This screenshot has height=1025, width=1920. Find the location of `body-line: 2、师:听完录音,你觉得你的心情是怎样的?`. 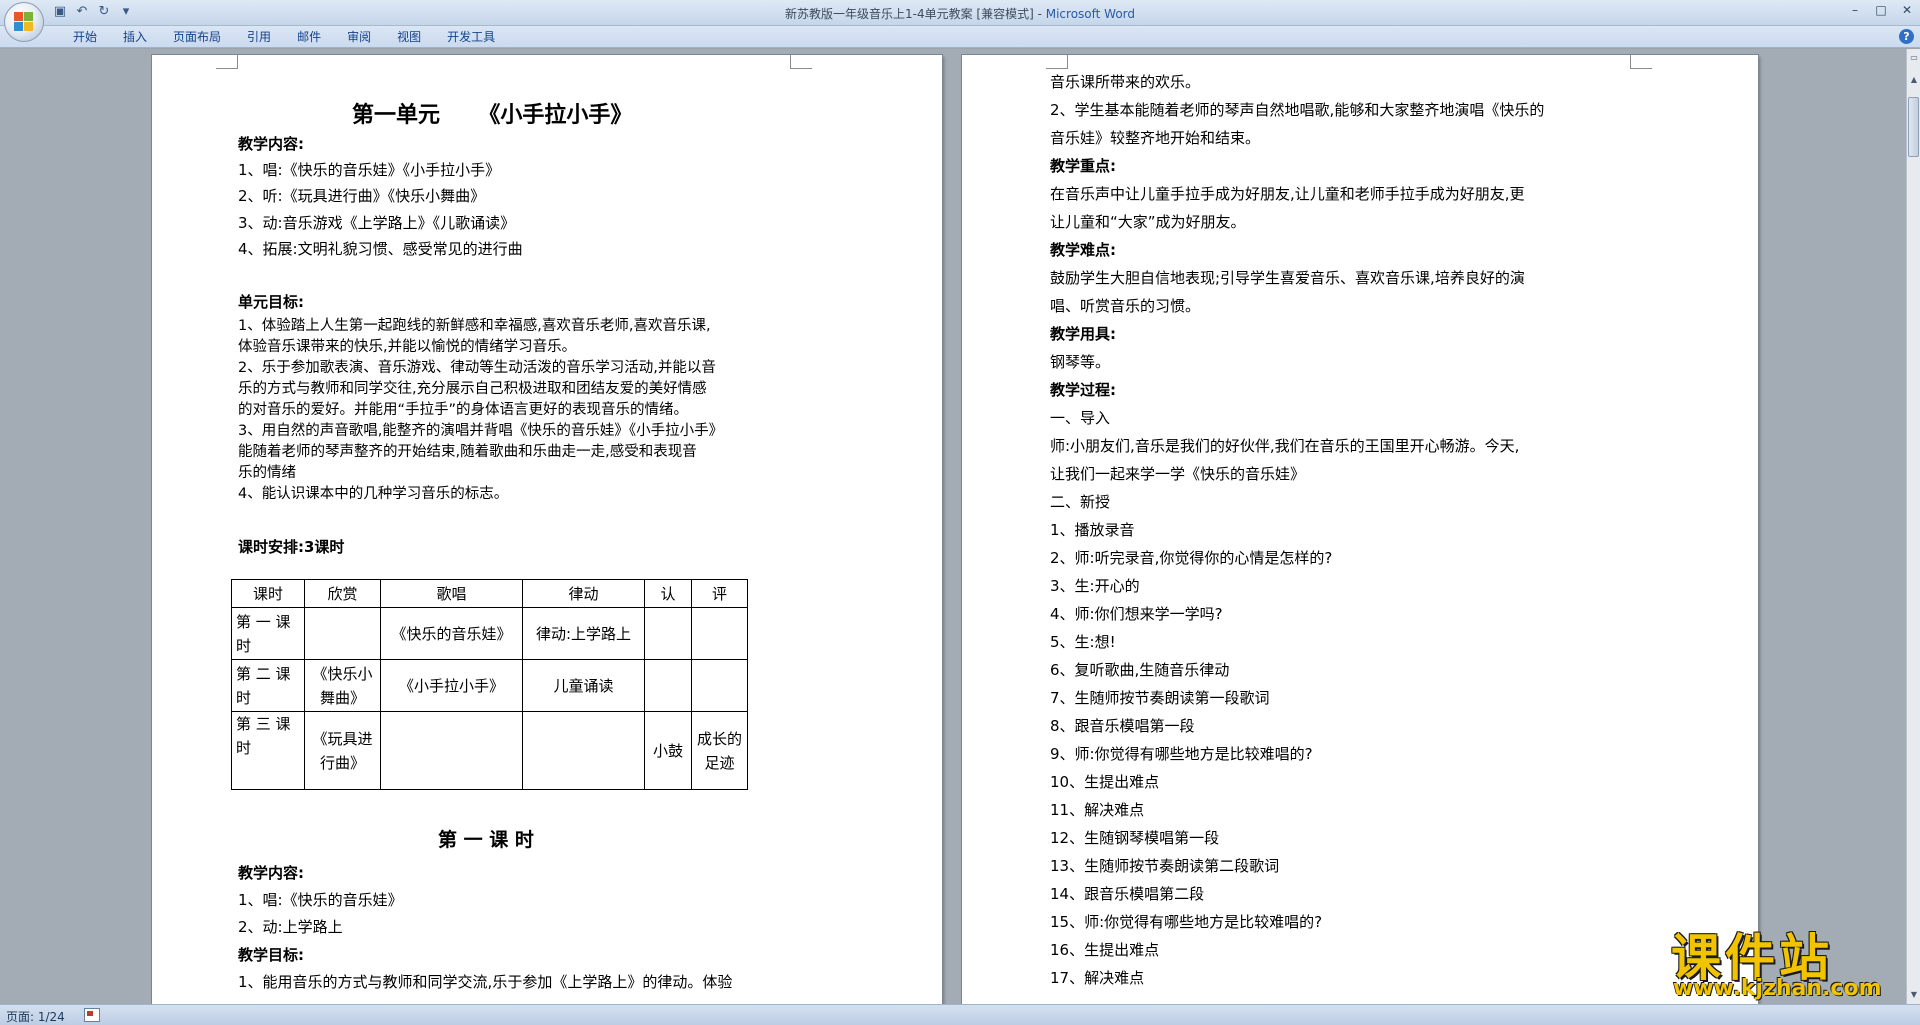

body-line: 2、师:听完录音,你觉得你的心情是怎样的? is located at coordinates (1191, 558).